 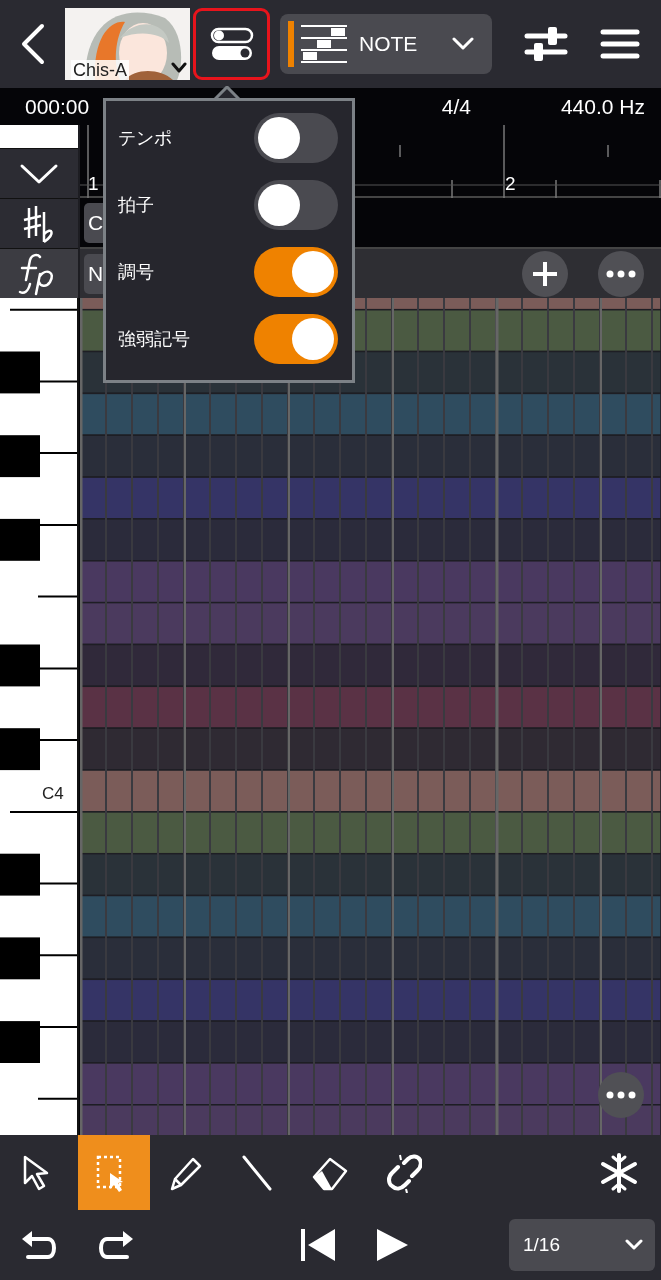 What do you see at coordinates (582, 1245) in the screenshot?
I see `quantize-dropdown: 1/16` at bounding box center [582, 1245].